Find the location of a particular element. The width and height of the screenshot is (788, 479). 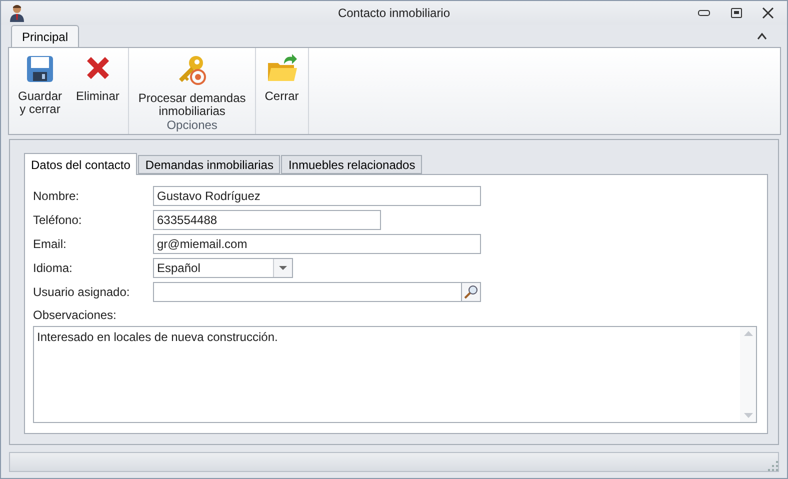

user-icon is located at coordinates (17, 13).